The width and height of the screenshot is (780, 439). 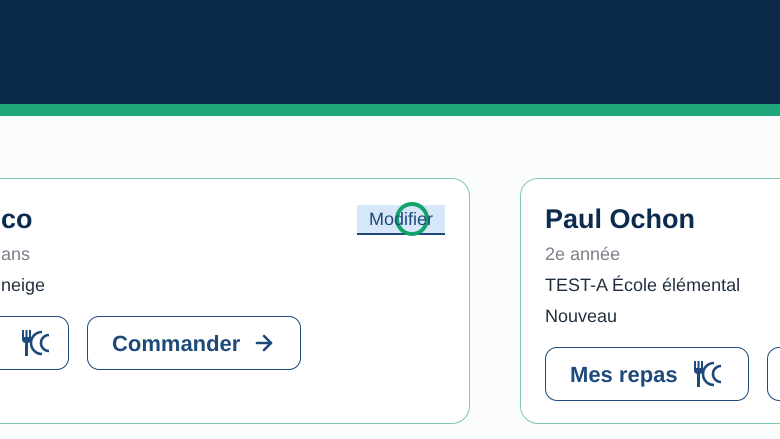 What do you see at coordinates (643, 285) in the screenshot?
I see `child-detail: TEST-A École élémental` at bounding box center [643, 285].